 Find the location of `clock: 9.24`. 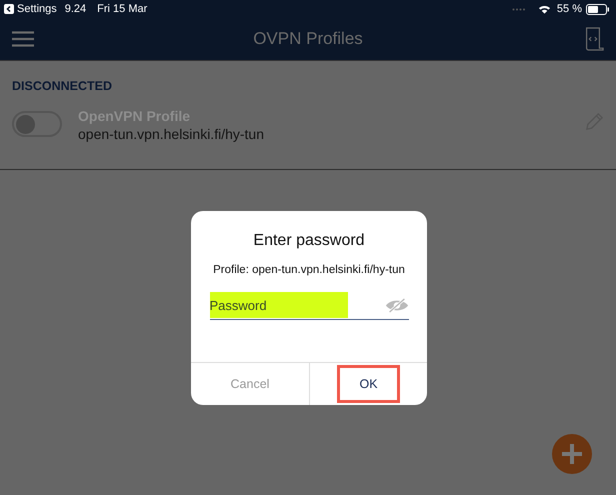

clock: 9.24 is located at coordinates (75, 9).